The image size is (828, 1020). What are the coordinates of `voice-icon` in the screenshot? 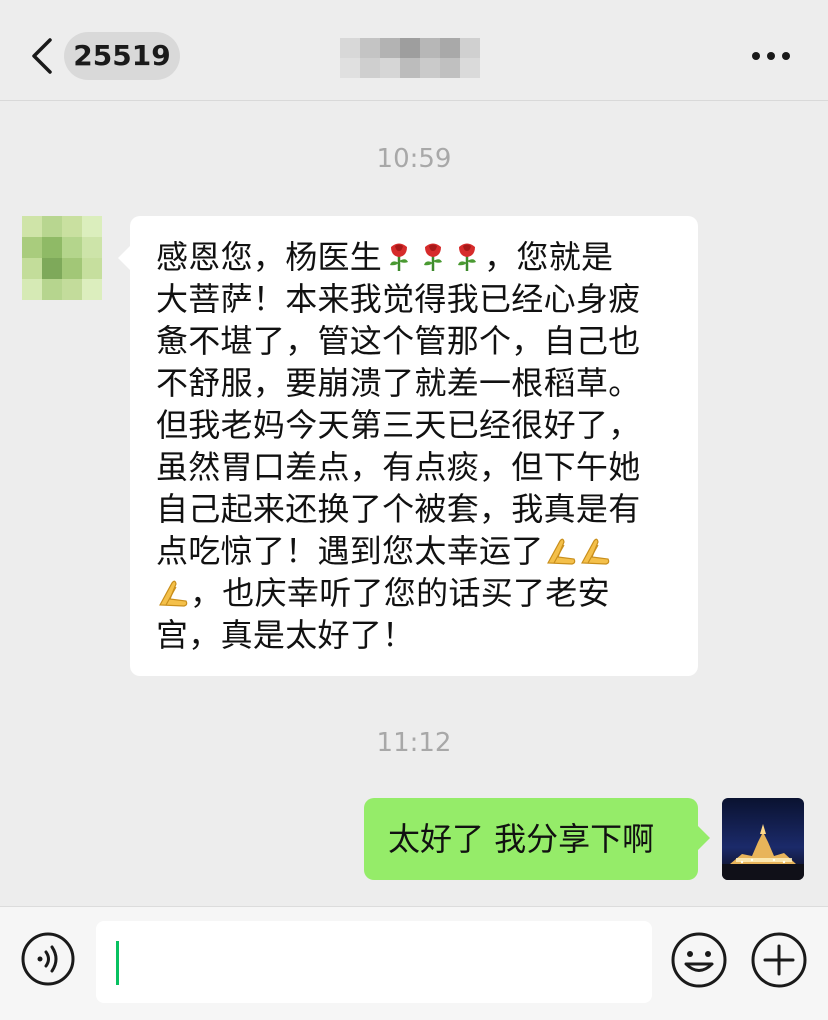 It's located at (48, 959).